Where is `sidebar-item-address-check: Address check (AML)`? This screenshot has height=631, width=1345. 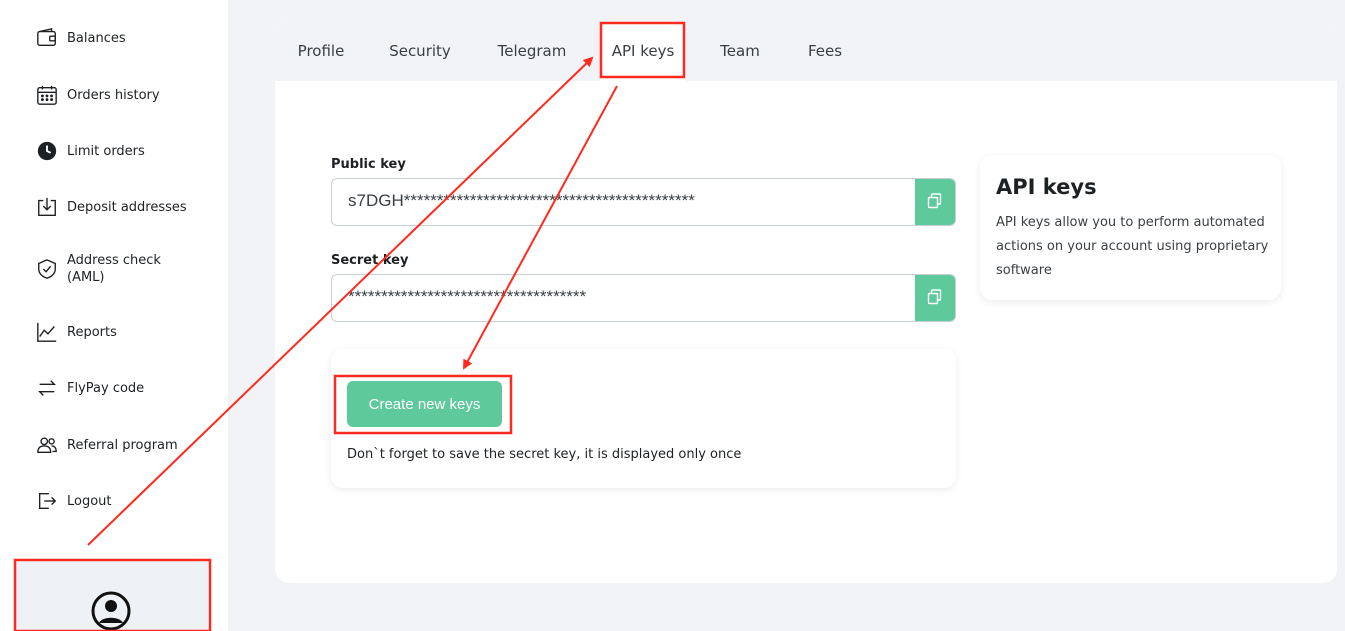 sidebar-item-address-check: Address check (AML) is located at coordinates (127, 269).